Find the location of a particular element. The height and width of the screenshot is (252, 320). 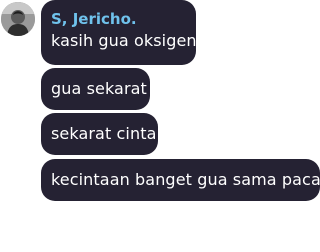

message-bubble: kecintaan banget gua sama pacar is located at coordinates (180, 180).